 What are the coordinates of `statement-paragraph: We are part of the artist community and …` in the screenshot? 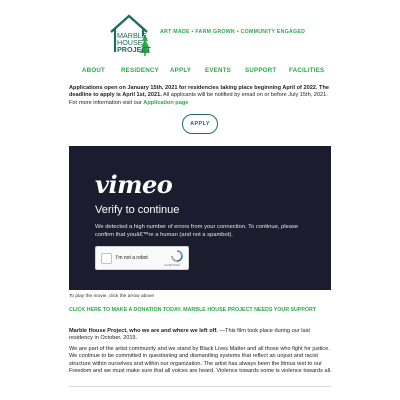 It's located at (200, 360).